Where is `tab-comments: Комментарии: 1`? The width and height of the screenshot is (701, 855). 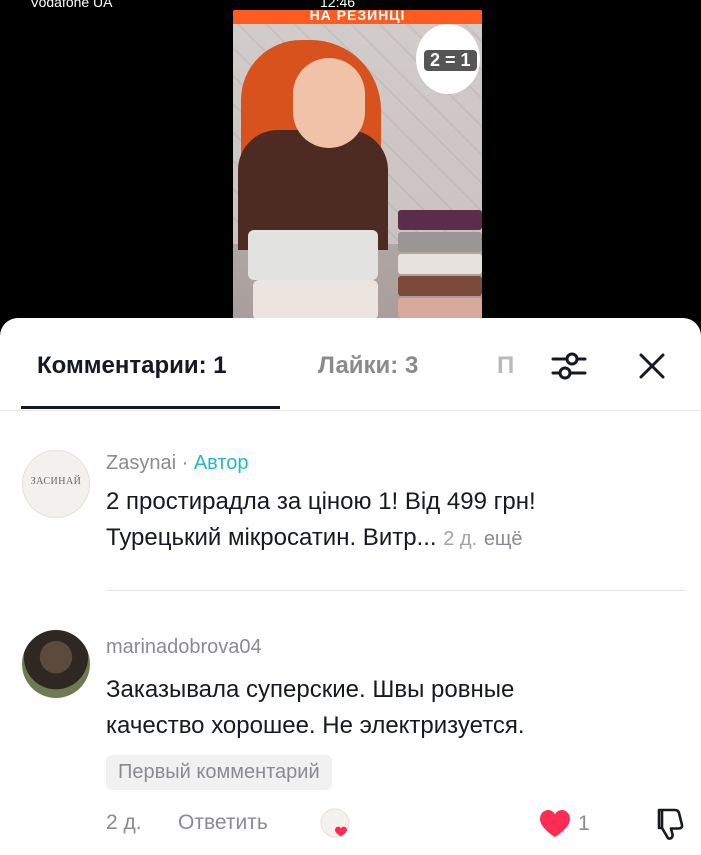 tab-comments: Комментарии: 1 is located at coordinates (132, 366).